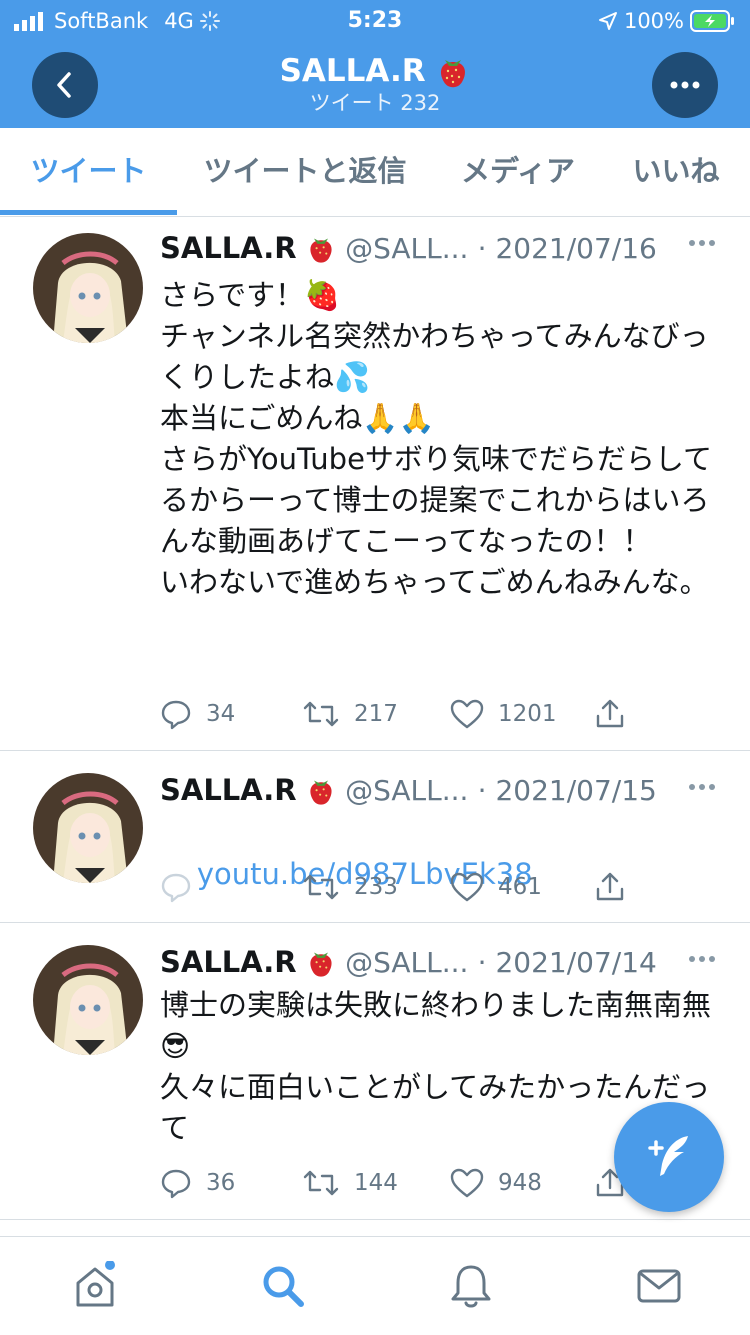 Image resolution: width=750 pixels, height=1335 pixels. I want to click on tweet-header: SALLA.R @SALL... · 2021/07/16, so click(408, 248).